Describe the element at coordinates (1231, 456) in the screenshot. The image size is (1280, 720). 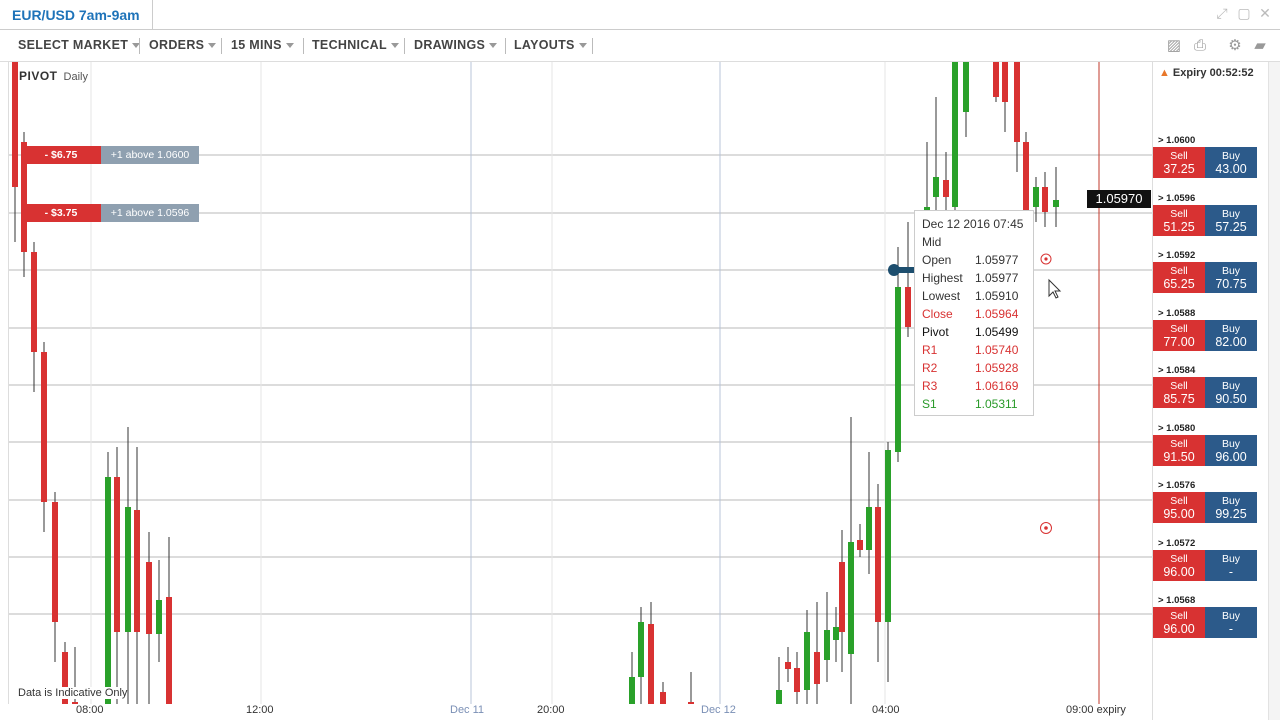
I see `buy-price: 96.00` at that location.